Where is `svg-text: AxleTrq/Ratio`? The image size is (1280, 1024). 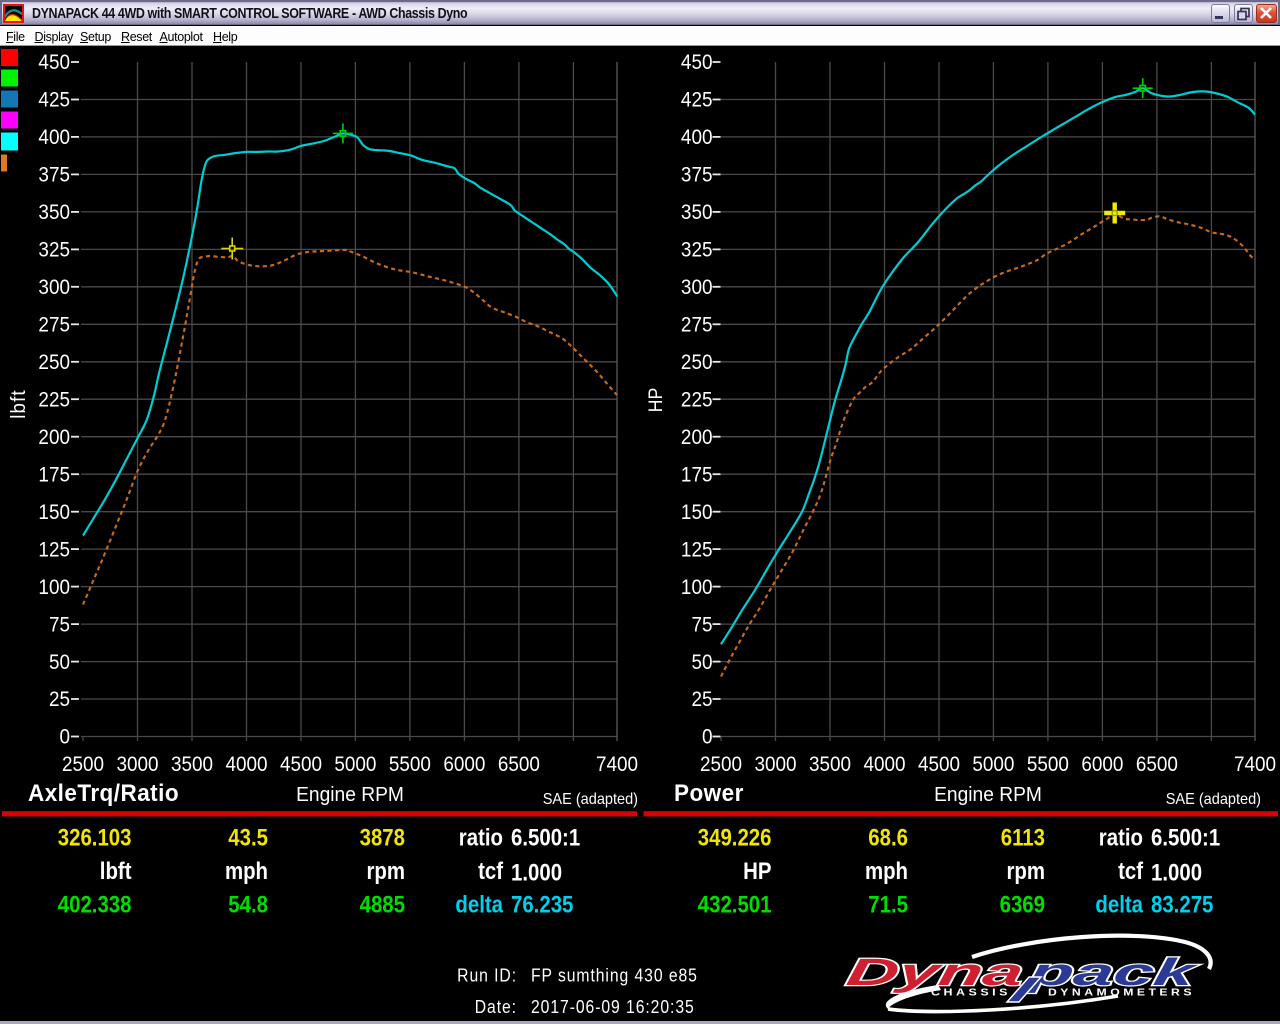 svg-text: AxleTrq/Ratio is located at coordinates (103, 792).